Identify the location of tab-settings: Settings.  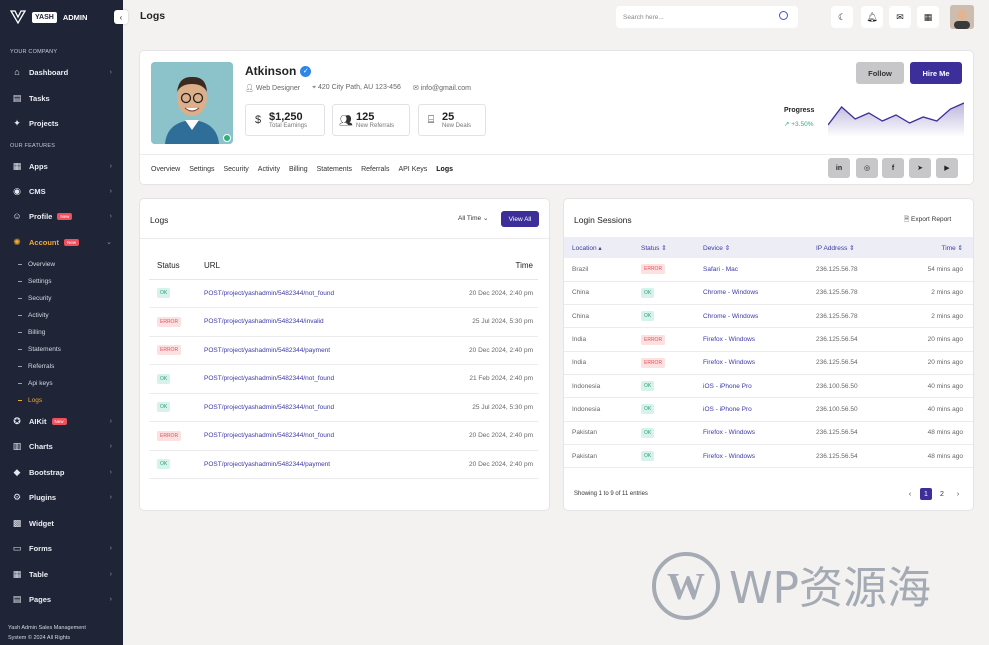
(201, 169).